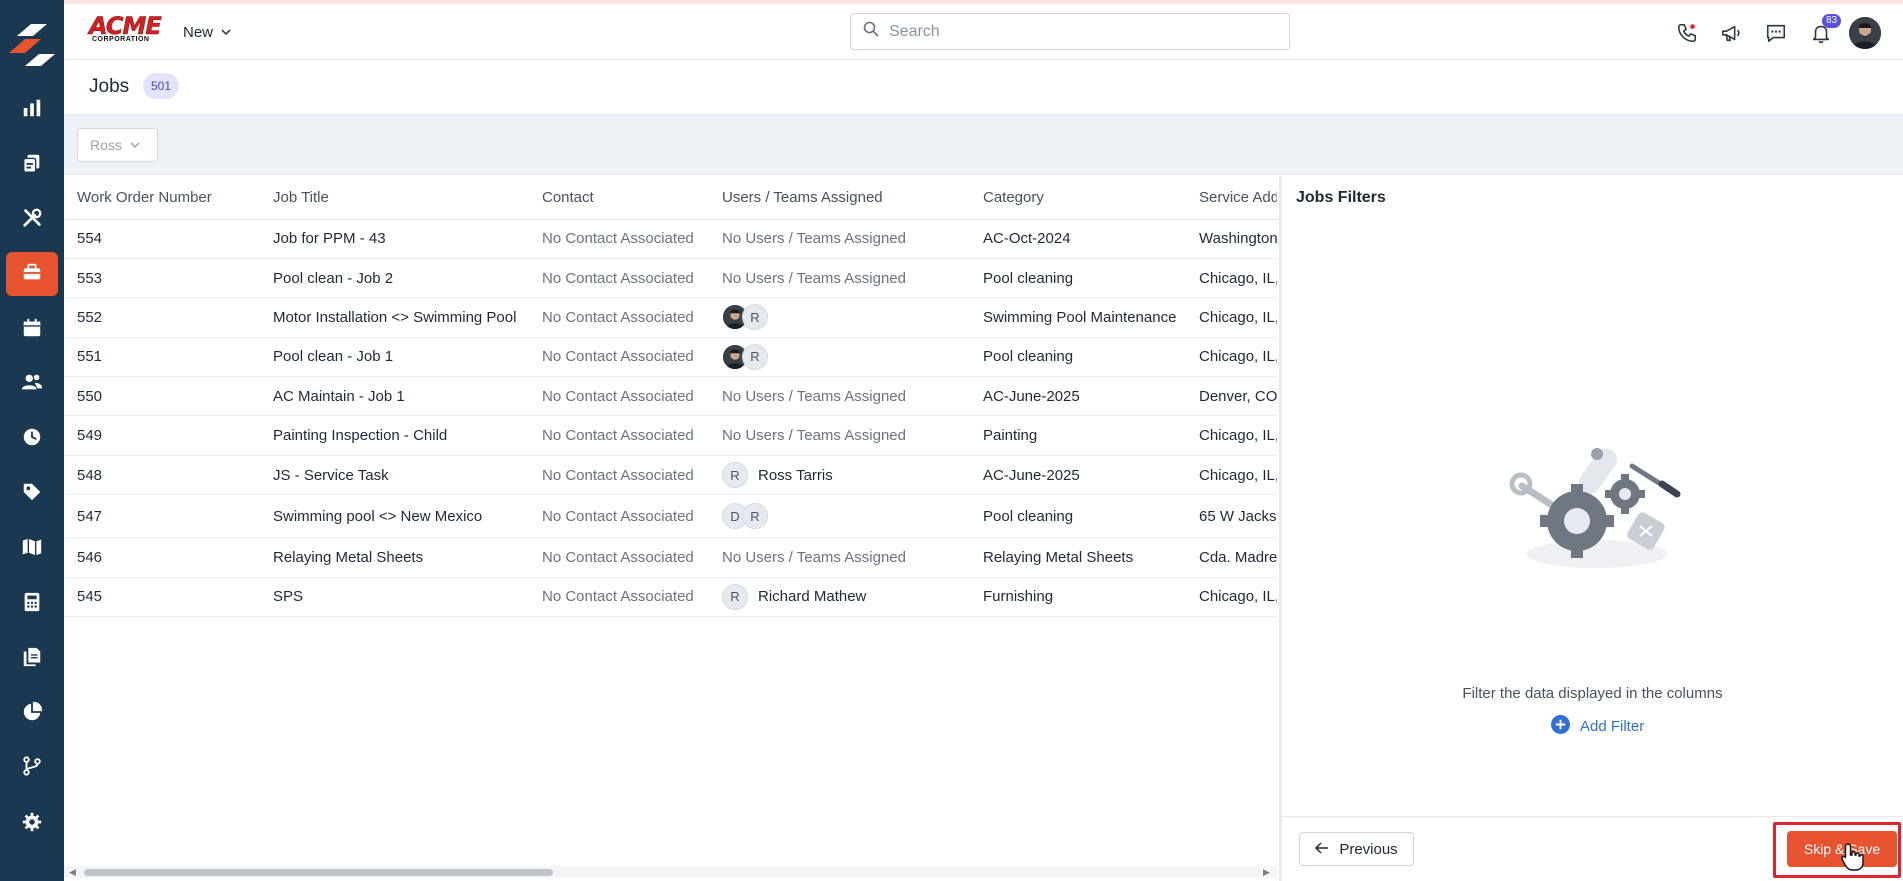 The width and height of the screenshot is (1903, 881). I want to click on column-header-category: Category, so click(1078, 198).